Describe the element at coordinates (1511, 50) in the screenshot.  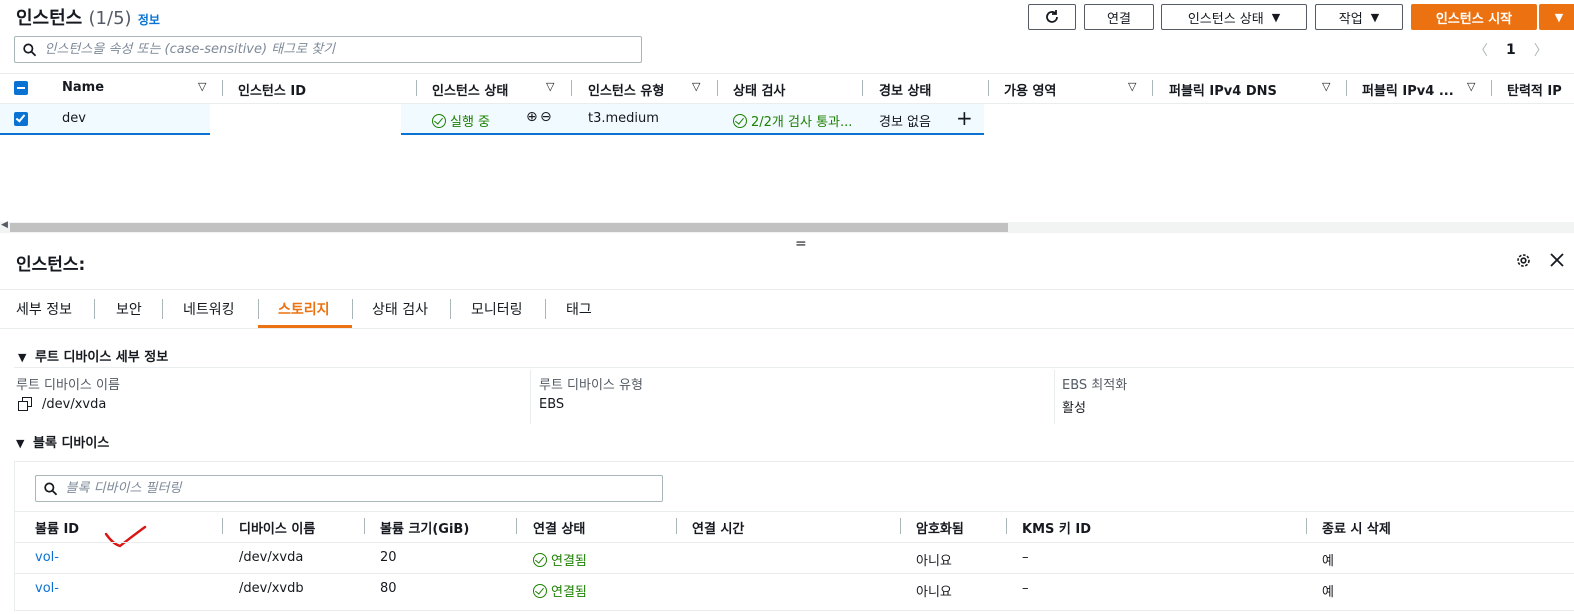
I see `page-number: 1` at that location.